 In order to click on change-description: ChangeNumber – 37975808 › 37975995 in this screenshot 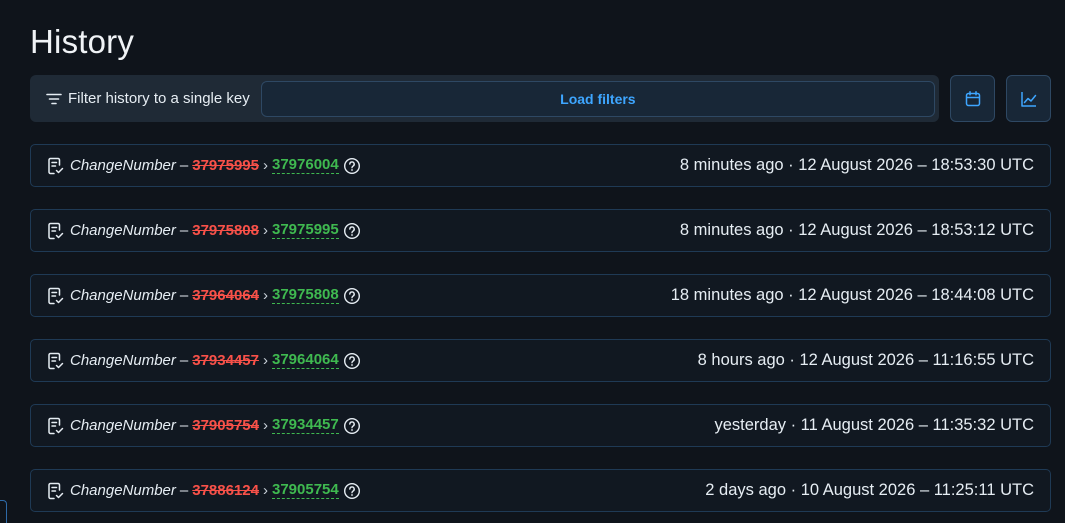, I will do `click(204, 231)`.